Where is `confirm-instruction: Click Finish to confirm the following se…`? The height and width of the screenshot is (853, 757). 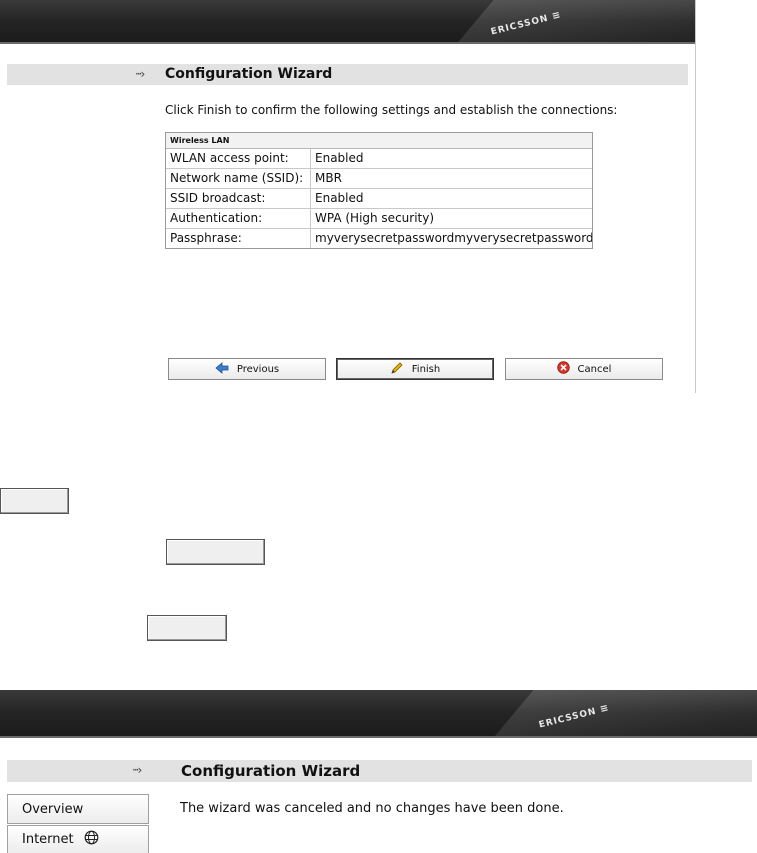
confirm-instruction: Click Finish to confirm the following se… is located at coordinates (391, 110).